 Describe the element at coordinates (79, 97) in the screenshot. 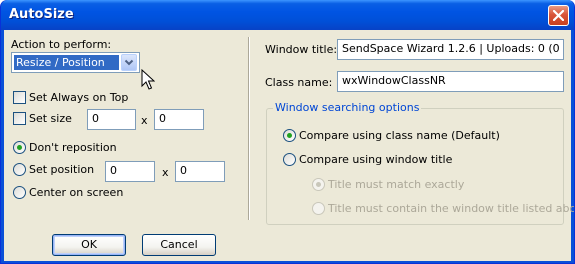

I see `always-on-top-label: Set Always on Top` at that location.